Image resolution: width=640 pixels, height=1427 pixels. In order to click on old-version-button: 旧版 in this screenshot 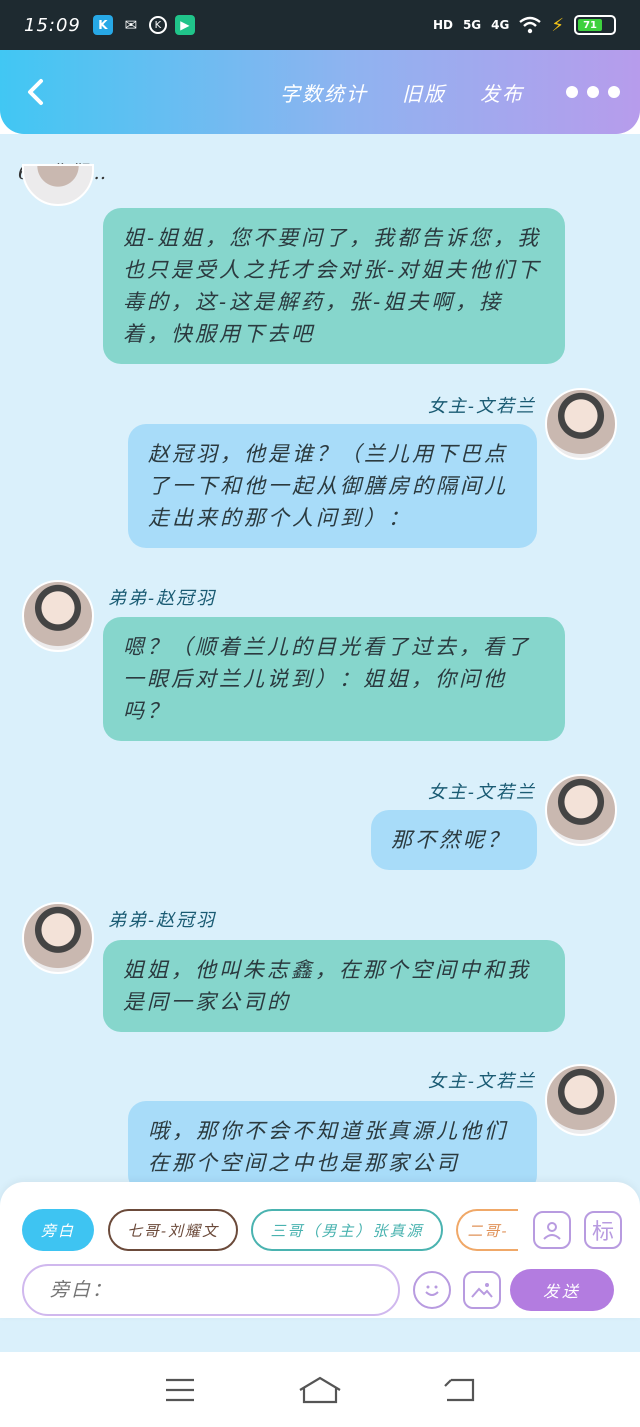, I will do `click(424, 92)`.